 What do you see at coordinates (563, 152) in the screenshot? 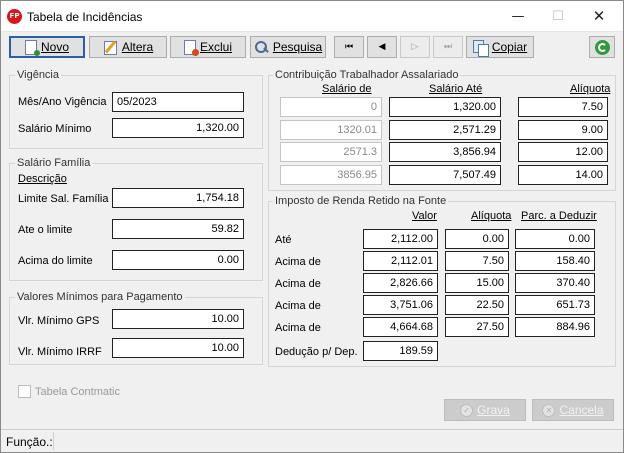
I see `contrib-aliquota-field: 12.00` at bounding box center [563, 152].